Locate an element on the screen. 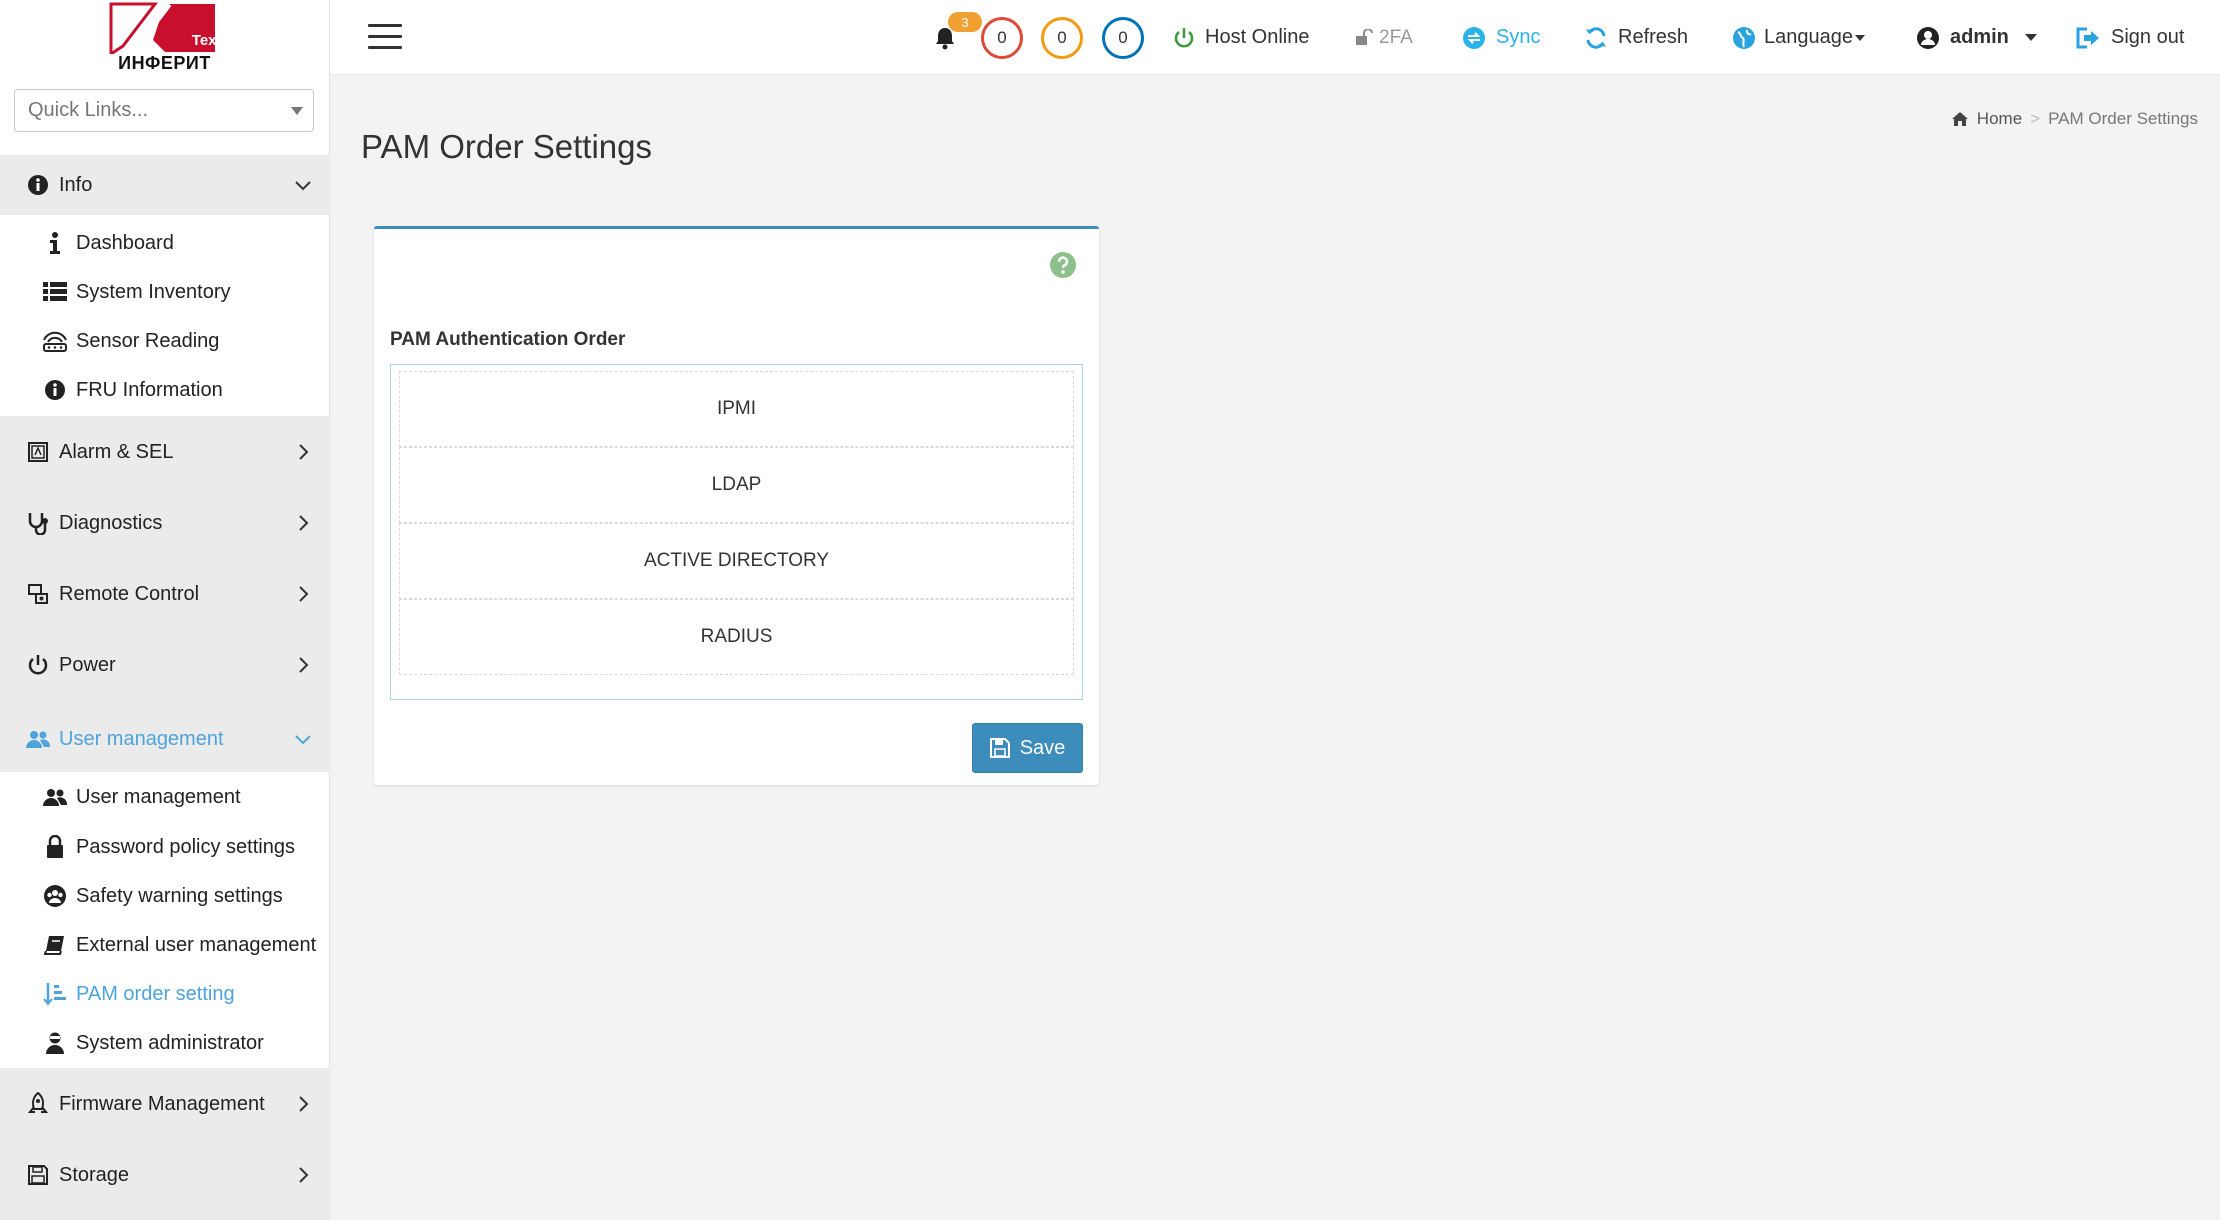 The width and height of the screenshot is (2220, 1220). sidebar-item-system-administrator: System administrator is located at coordinates (165, 1043).